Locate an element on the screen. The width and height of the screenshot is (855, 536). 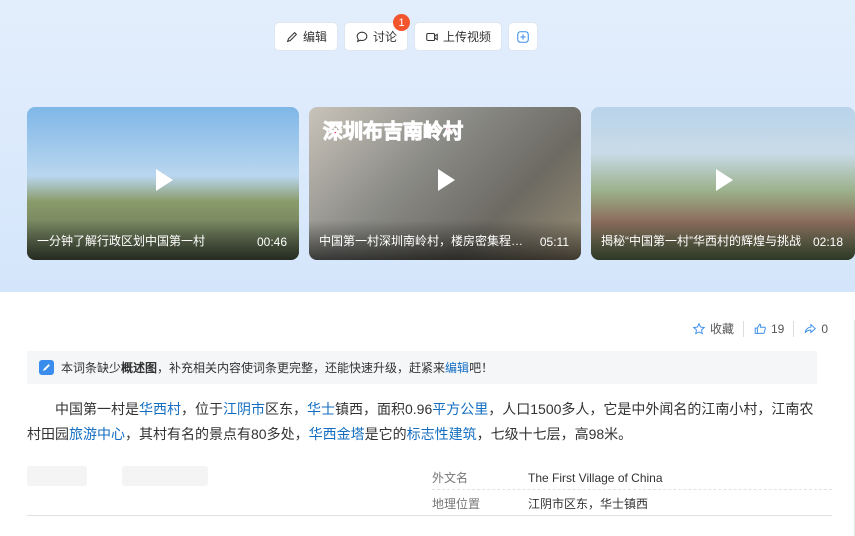
missing-image-notice: 本词条缺少 概述图 ，补充相关内容使词条更完整，还能快速升级，赶紧来 编辑 吧！ is located at coordinates (422, 367).